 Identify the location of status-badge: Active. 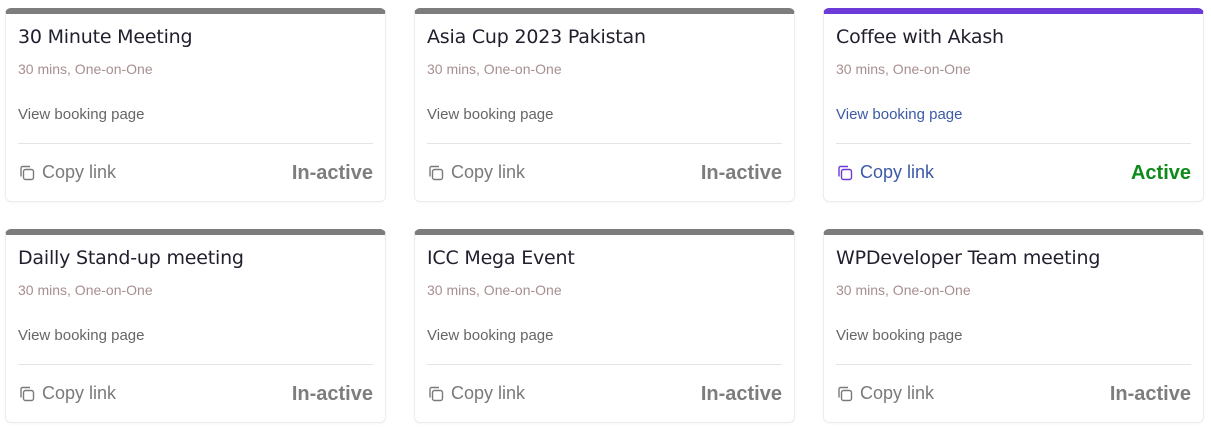
(1161, 173).